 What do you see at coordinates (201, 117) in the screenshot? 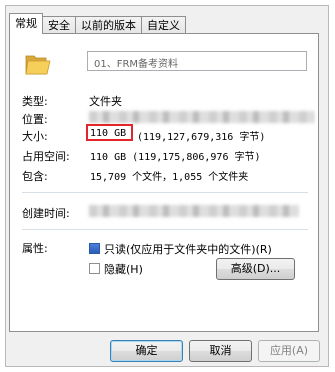
I see `location-value-redacted` at bounding box center [201, 117].